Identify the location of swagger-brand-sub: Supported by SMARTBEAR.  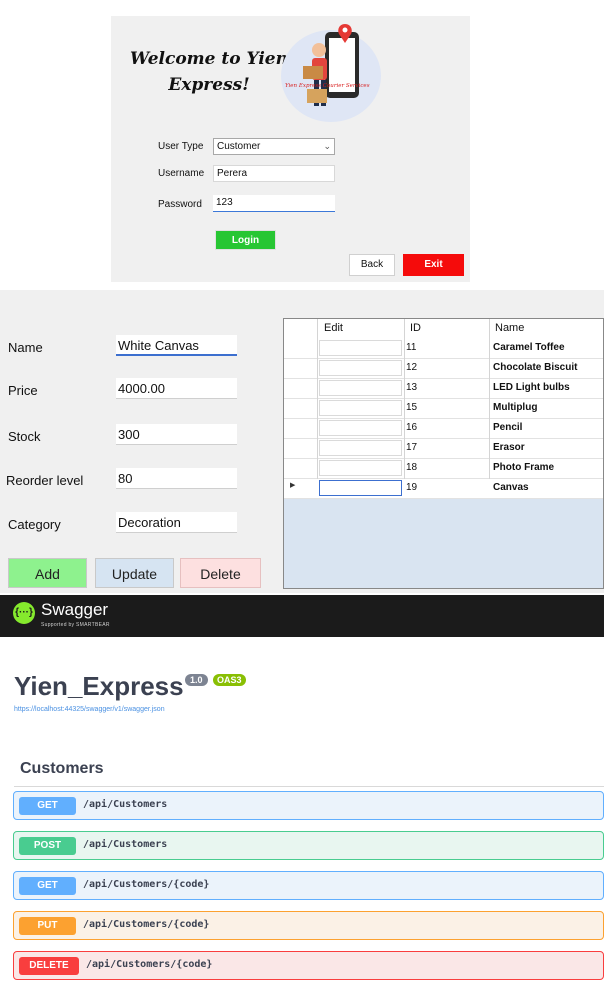
(75, 625).